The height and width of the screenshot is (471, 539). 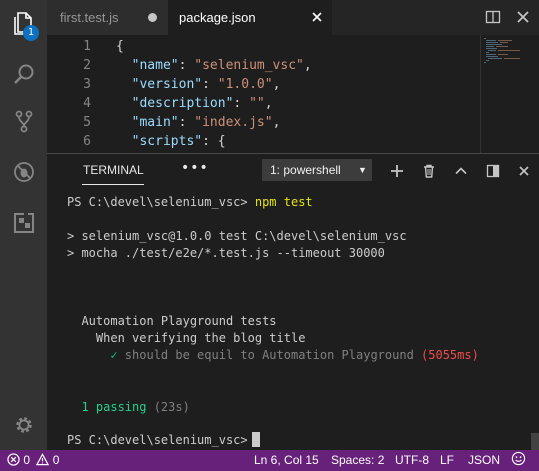 I want to click on terminal-line: 1 passing (23s), so click(x=128, y=407).